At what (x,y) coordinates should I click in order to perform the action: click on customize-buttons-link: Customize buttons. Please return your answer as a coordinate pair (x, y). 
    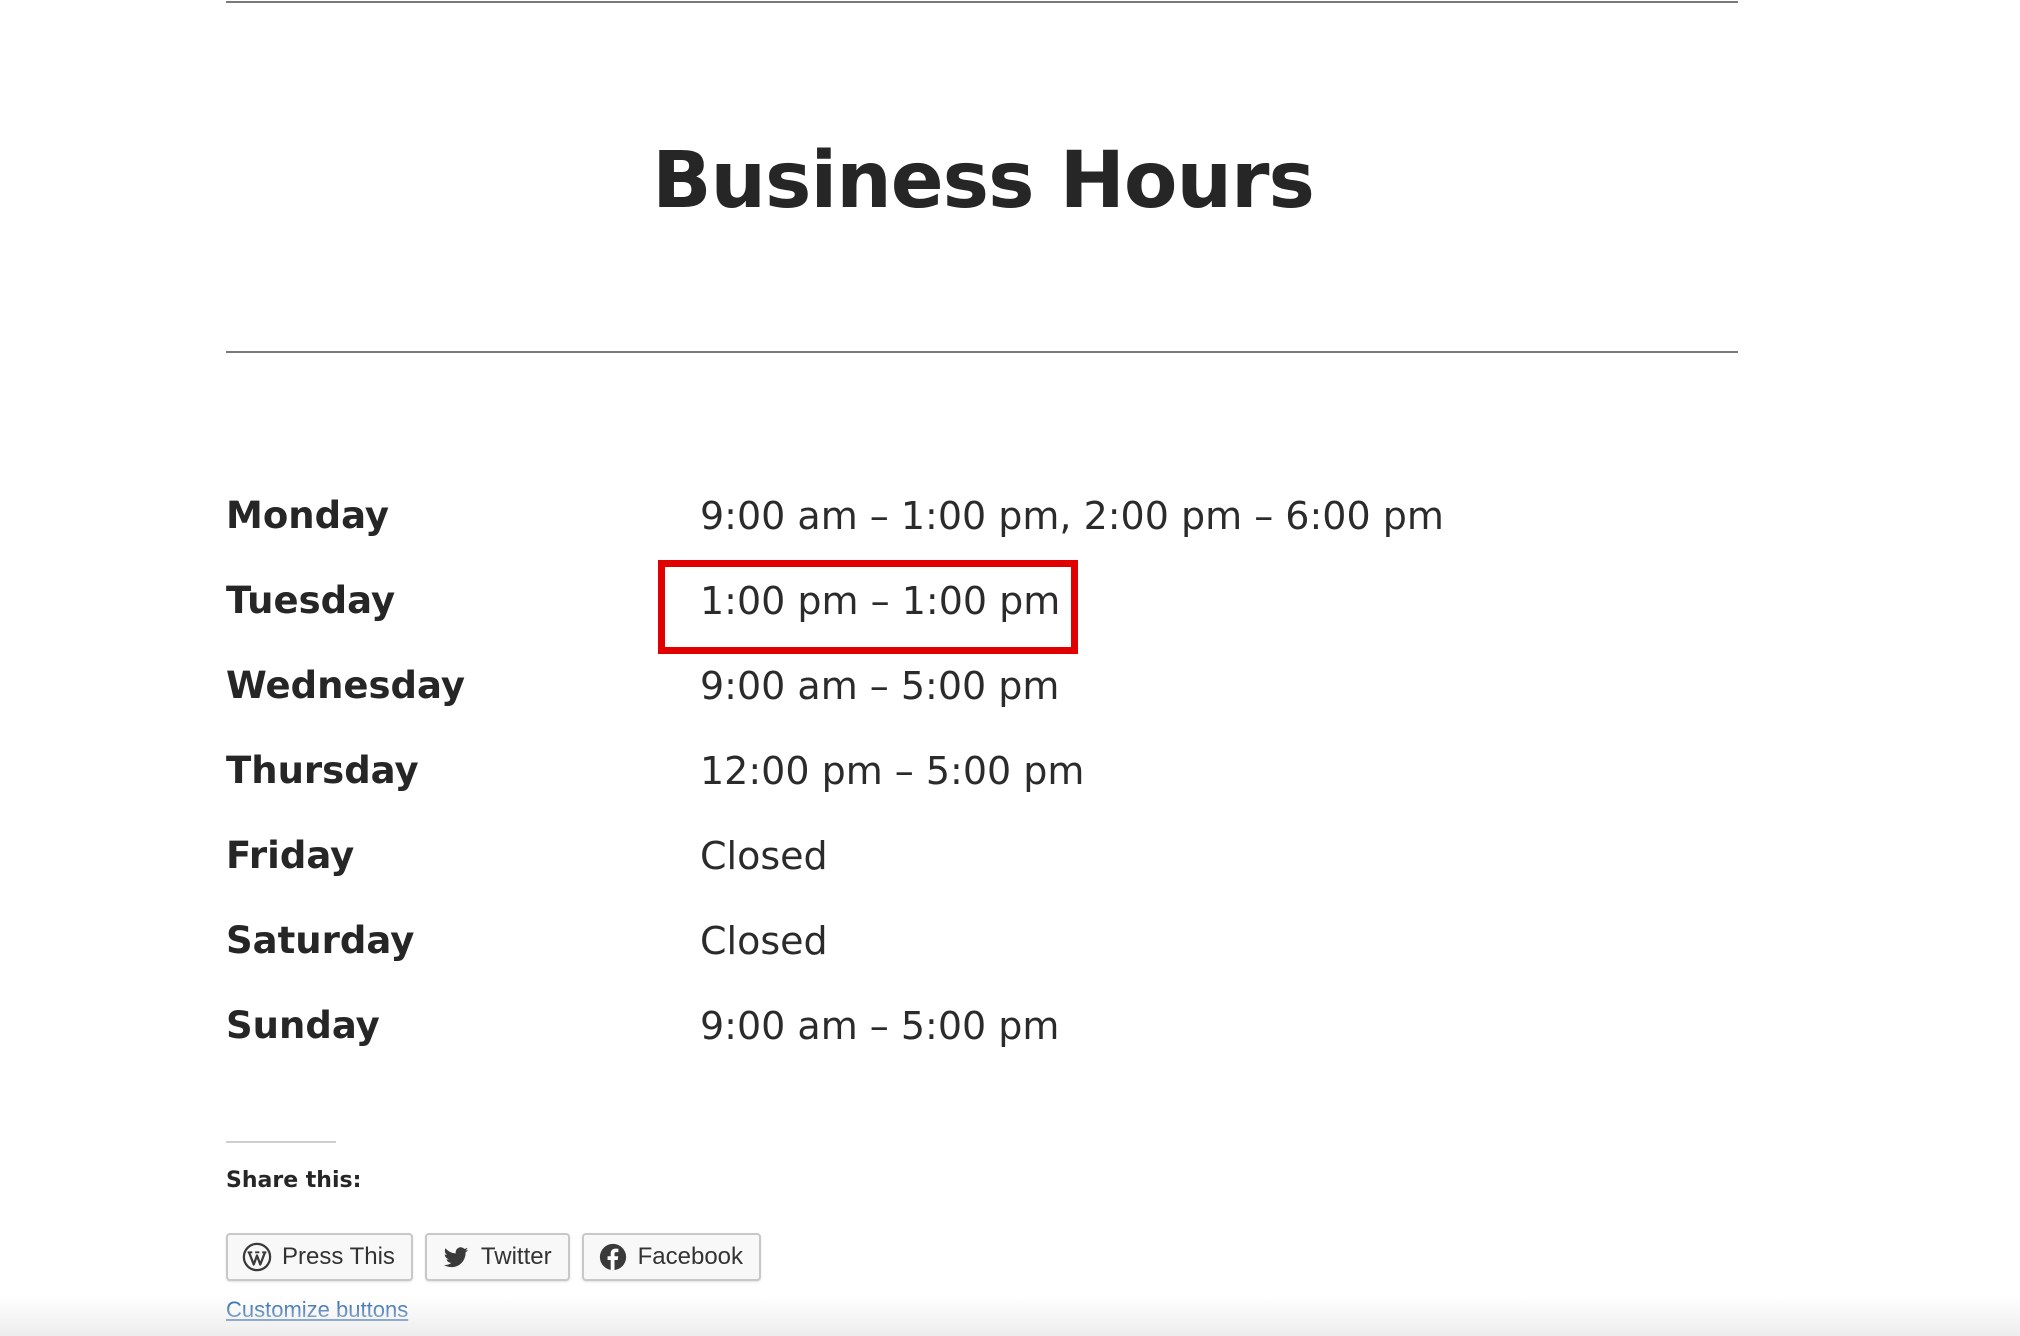
    Looking at the image, I should click on (317, 1310).